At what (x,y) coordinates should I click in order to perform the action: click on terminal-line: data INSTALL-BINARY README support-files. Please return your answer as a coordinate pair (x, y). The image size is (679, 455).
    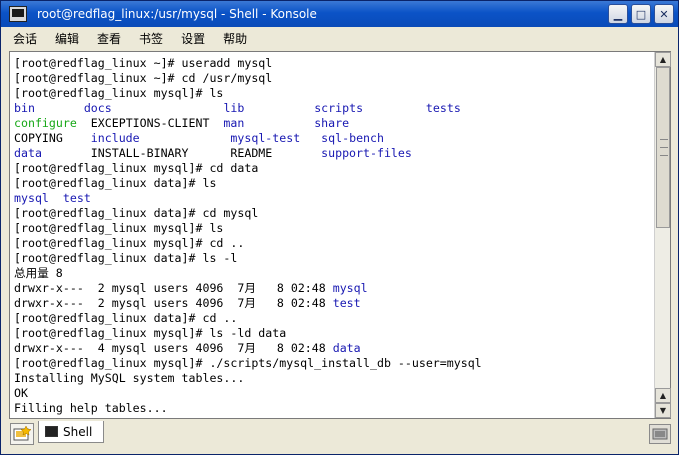
    Looking at the image, I should click on (334, 153).